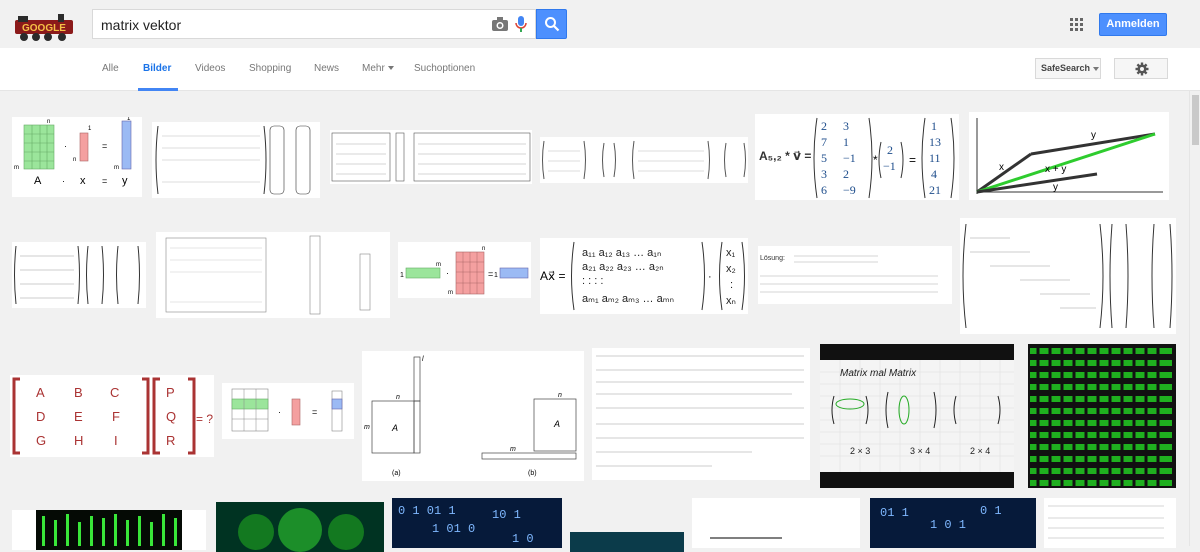  Describe the element at coordinates (731, 253) in the screenshot. I see `svg-text: x₁` at that location.